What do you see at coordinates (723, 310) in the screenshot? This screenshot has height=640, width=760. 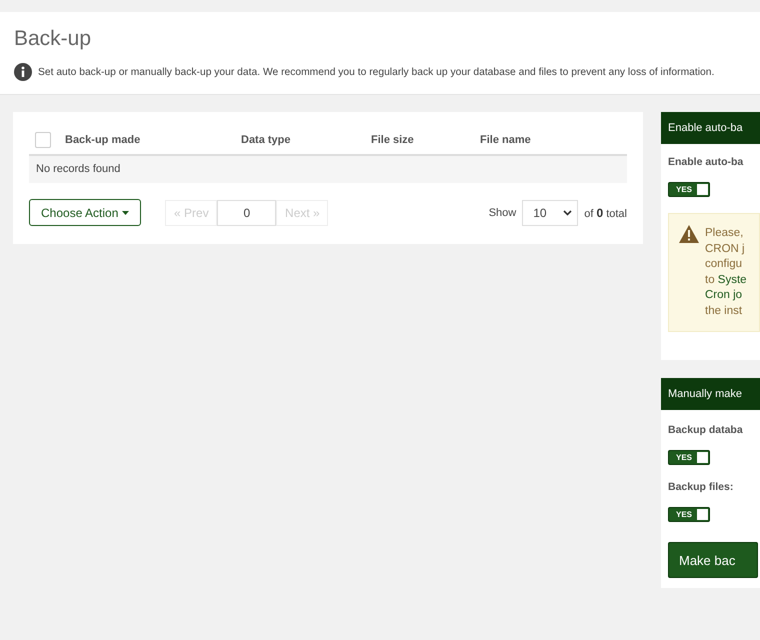 I see `warning-text: the inst` at bounding box center [723, 310].